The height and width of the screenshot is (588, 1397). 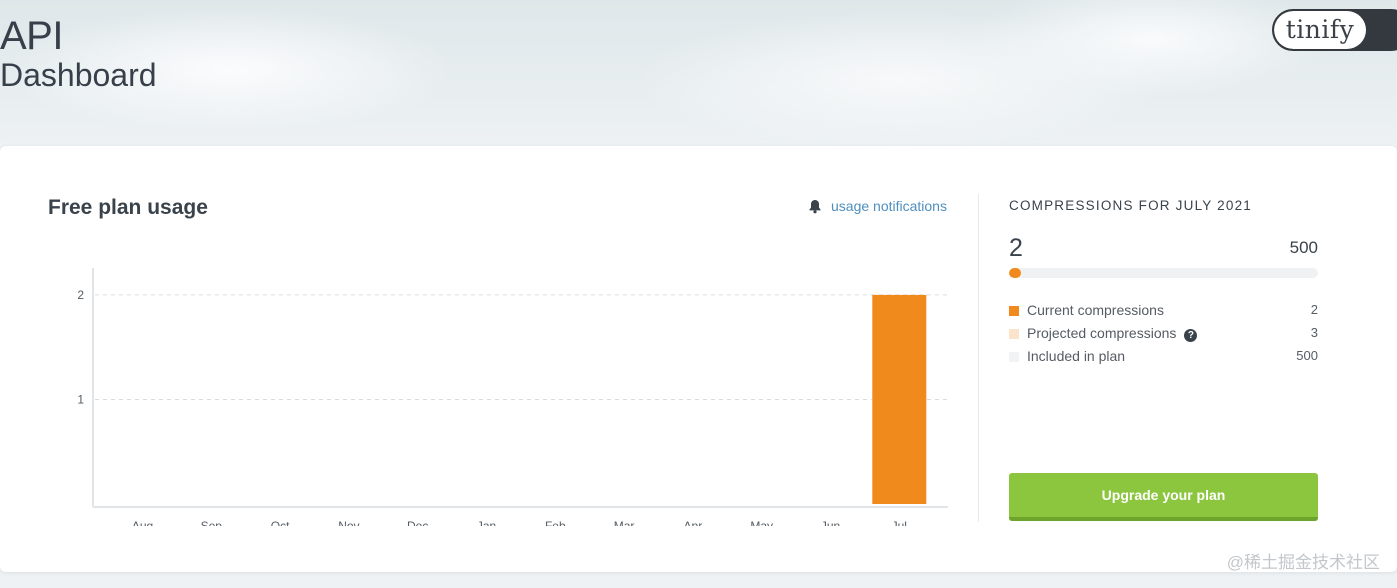 What do you see at coordinates (1307, 355) in the screenshot?
I see `legend-value-included: 500` at bounding box center [1307, 355].